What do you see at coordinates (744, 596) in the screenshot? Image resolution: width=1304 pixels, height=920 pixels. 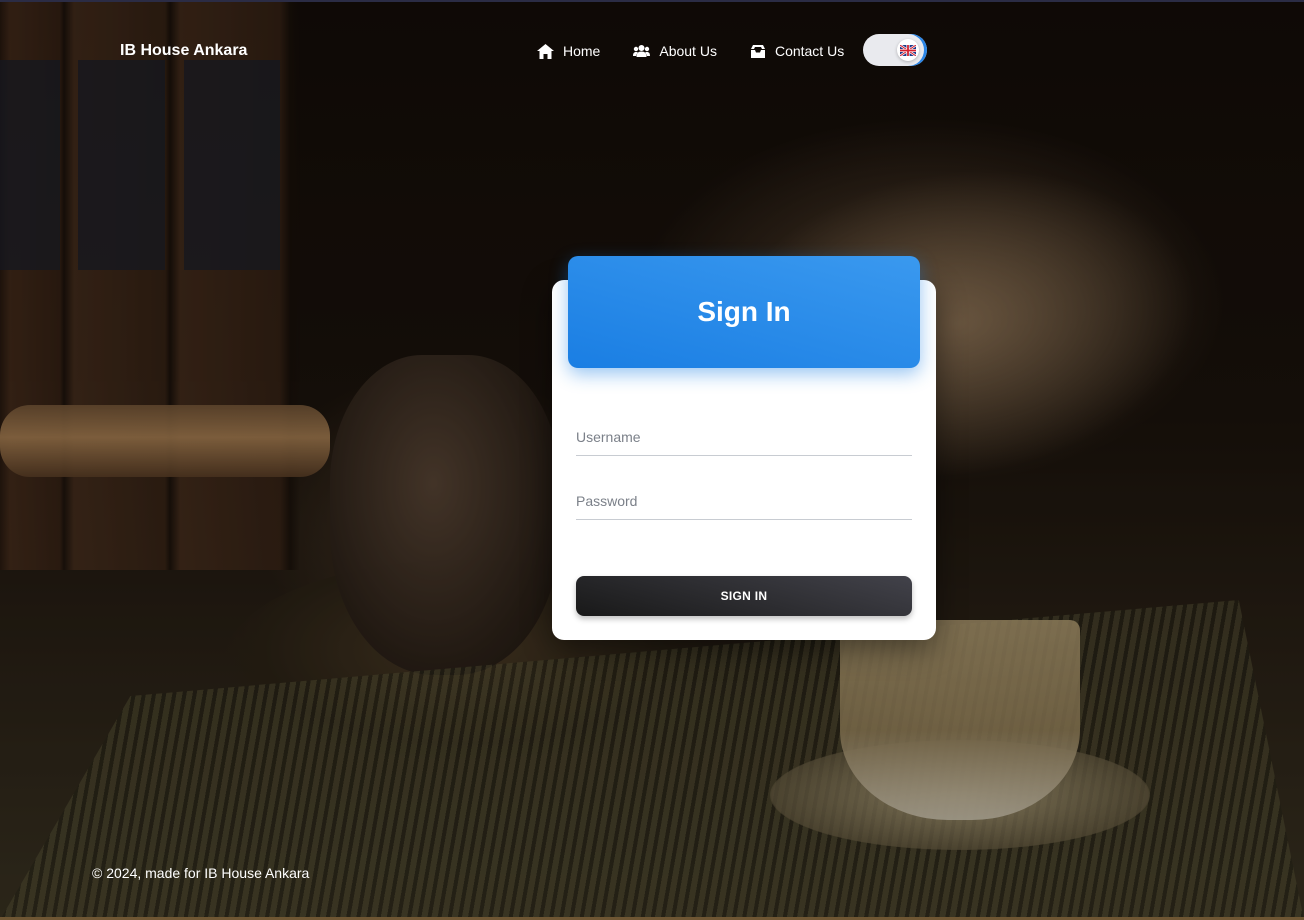 I see `sign-in-button: SIGN IN` at bounding box center [744, 596].